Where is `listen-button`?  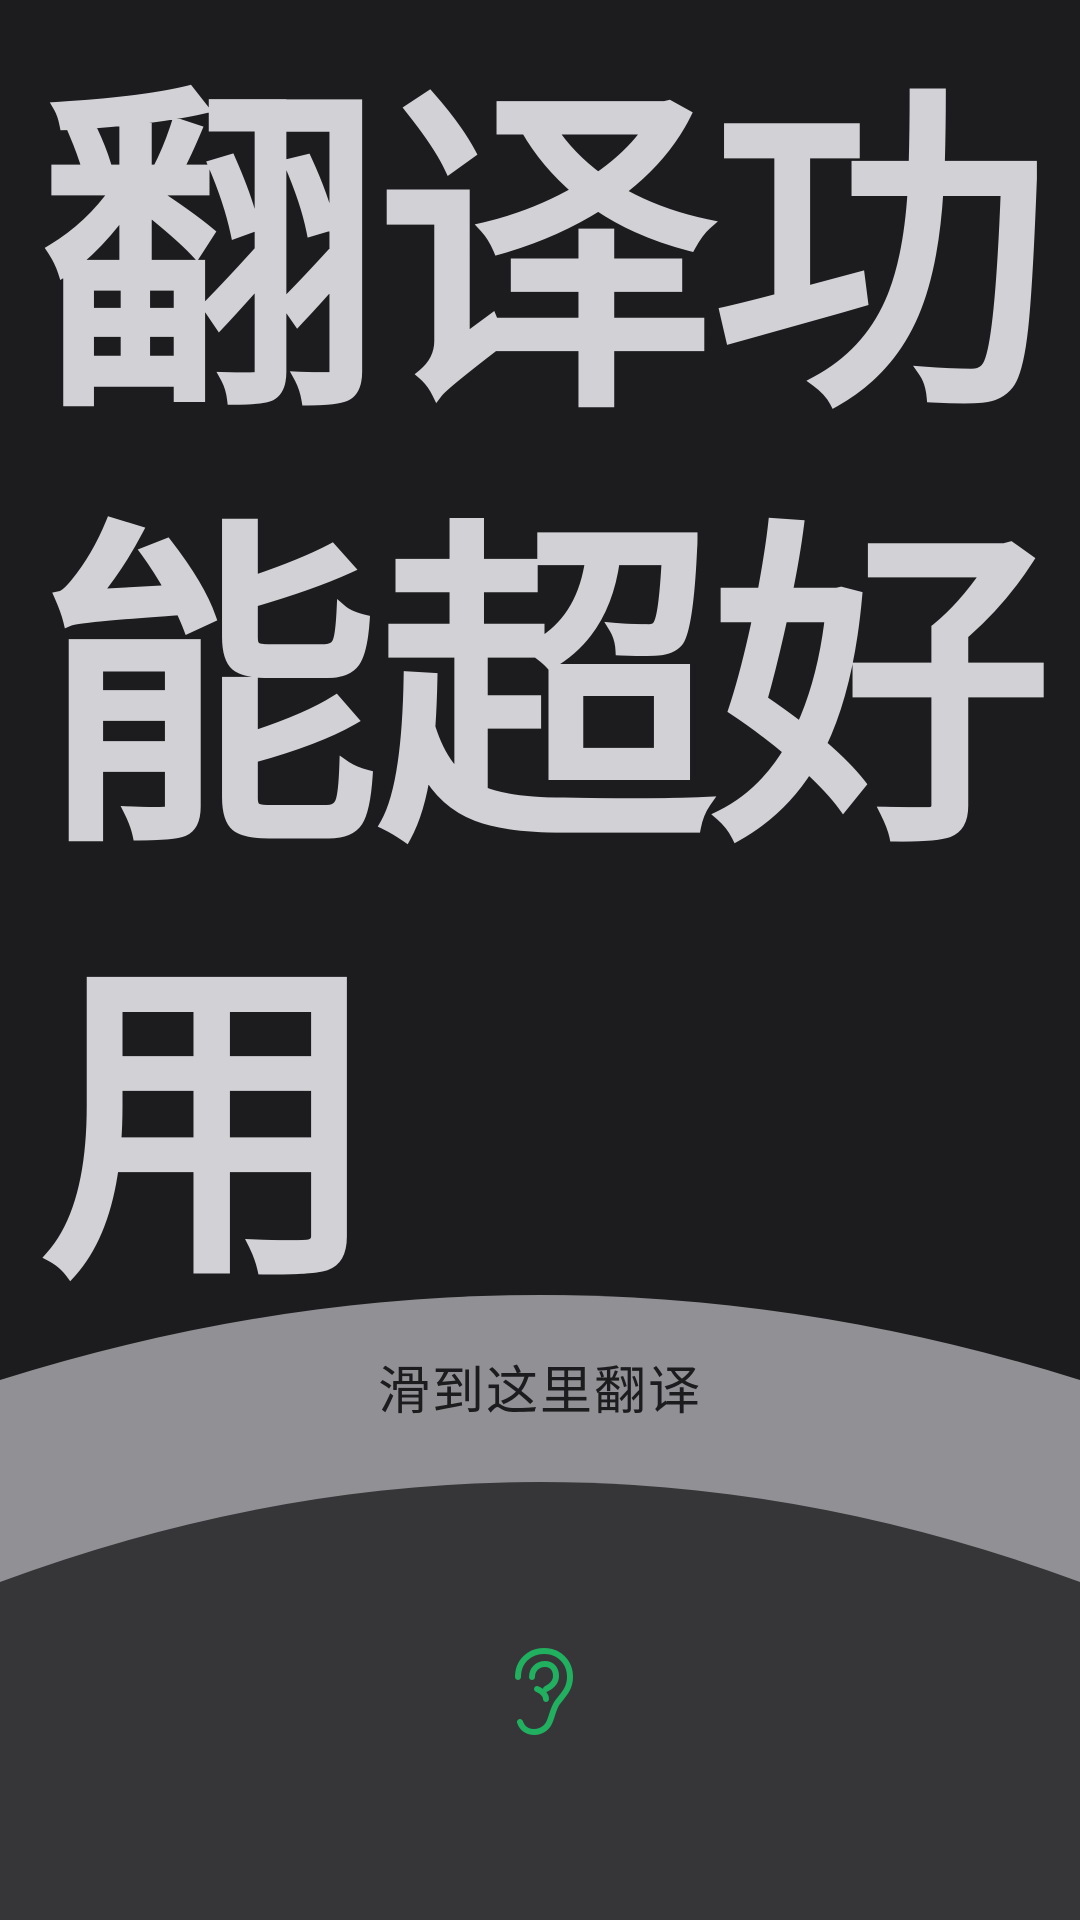
listen-button is located at coordinates (541, 1690).